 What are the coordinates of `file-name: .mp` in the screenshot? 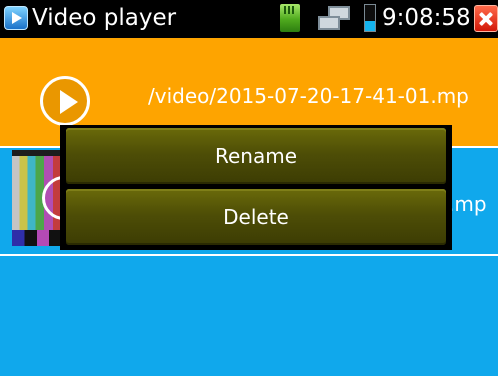 It's located at (467, 204).